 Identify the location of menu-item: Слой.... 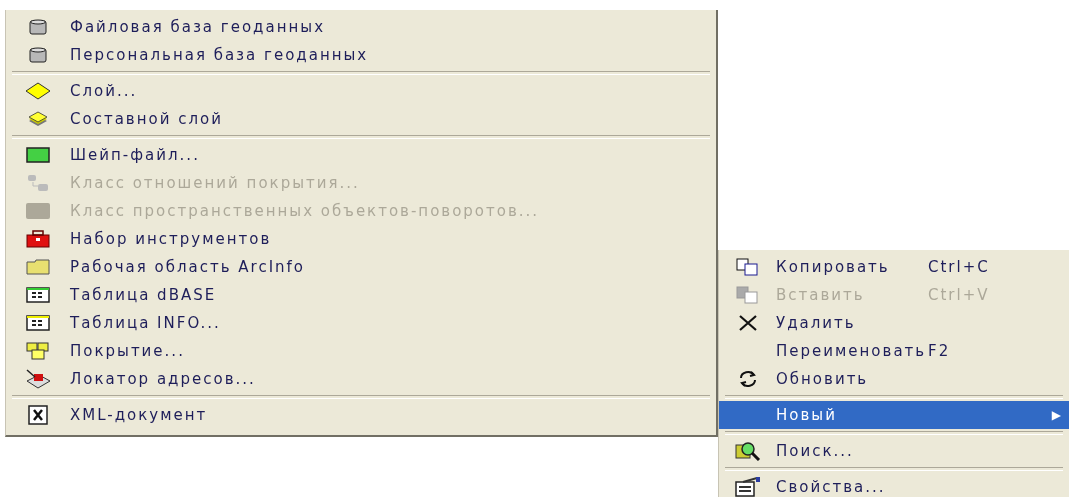
(361, 91).